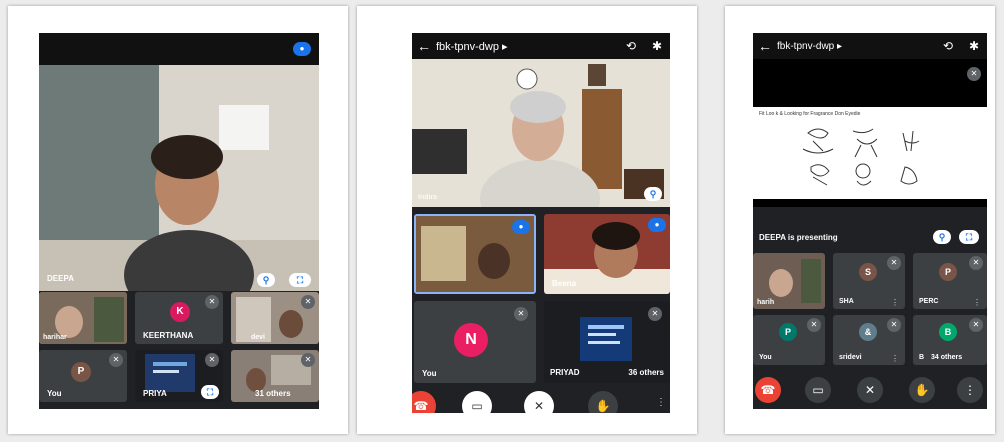 The image size is (1004, 442). Describe the element at coordinates (766, 302) in the screenshot. I see `participant-name: harih` at that location.